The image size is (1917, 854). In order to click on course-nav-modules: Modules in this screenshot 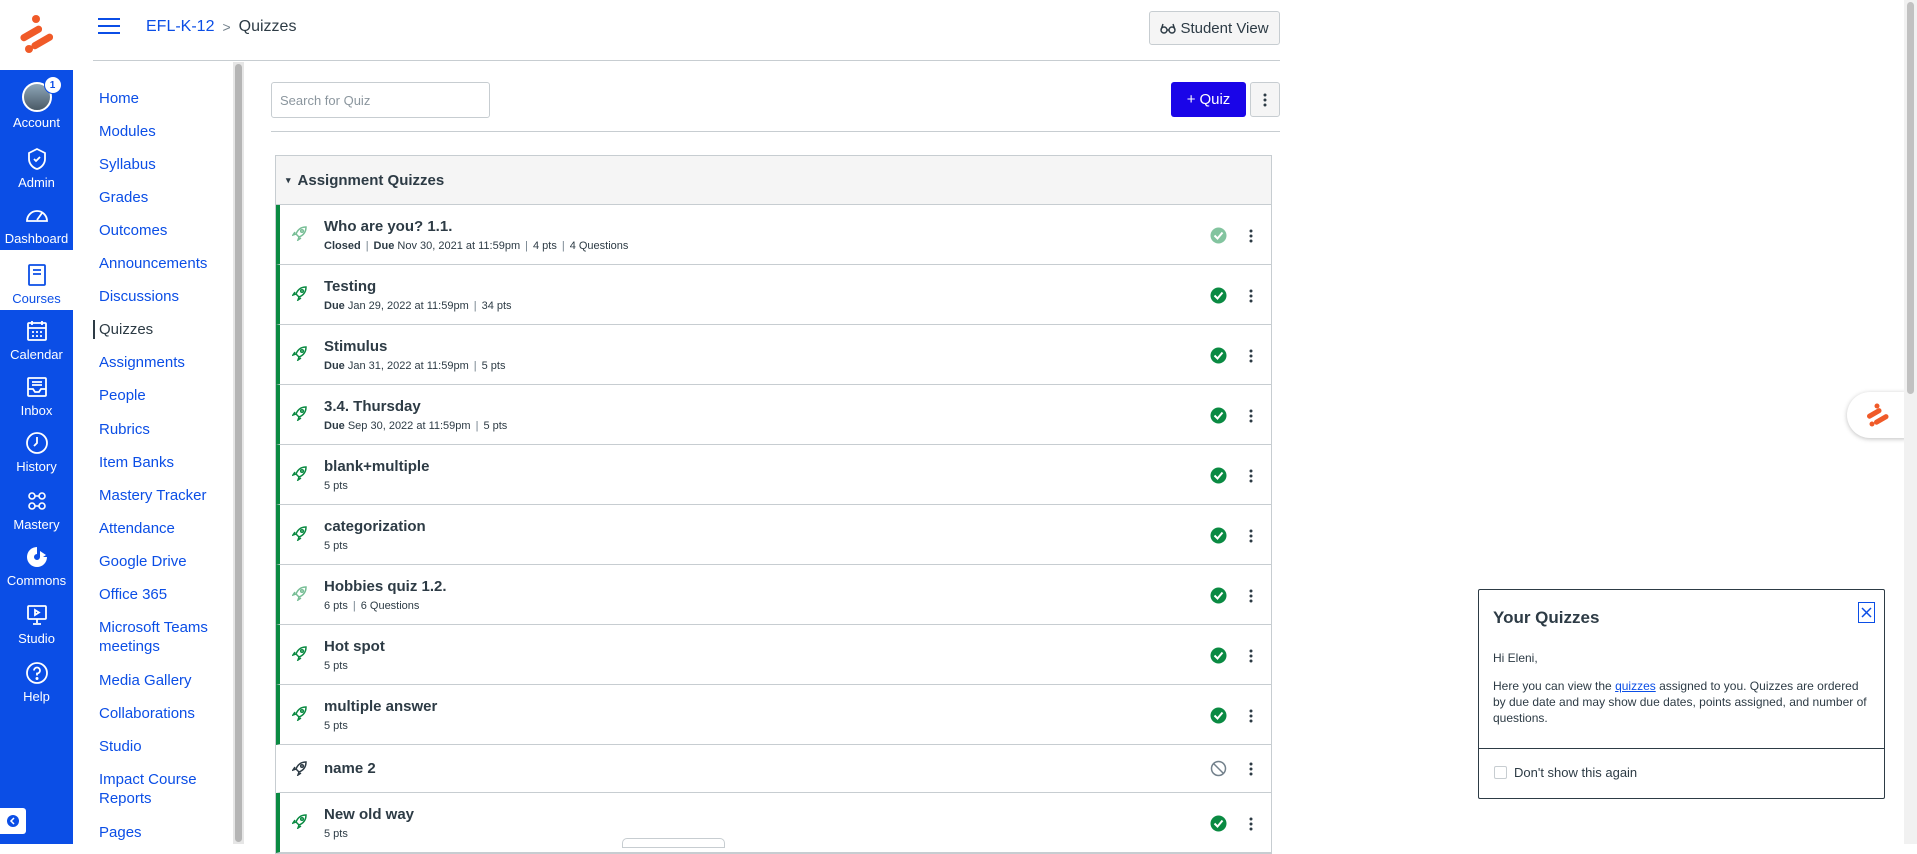, I will do `click(164, 131)`.